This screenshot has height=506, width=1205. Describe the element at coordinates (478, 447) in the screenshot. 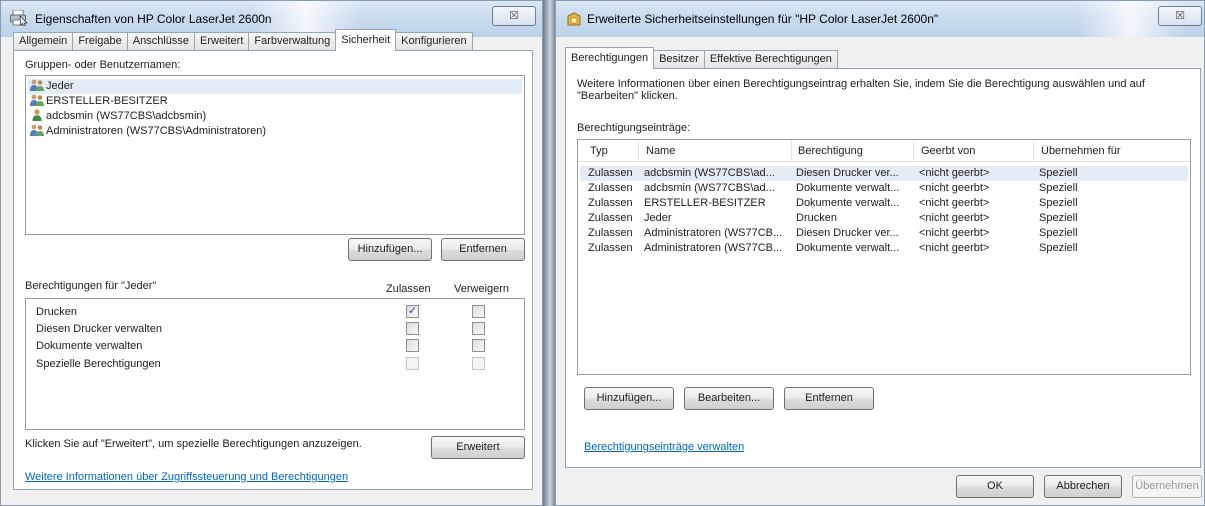

I see `advanced-button: Erweitert` at that location.